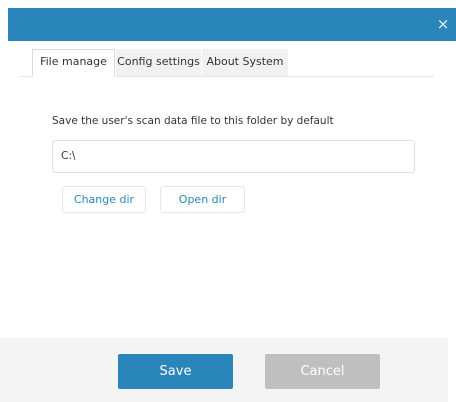 The height and width of the screenshot is (402, 456). I want to click on tab-bar: File manage Config settings About System, so click(227, 62).